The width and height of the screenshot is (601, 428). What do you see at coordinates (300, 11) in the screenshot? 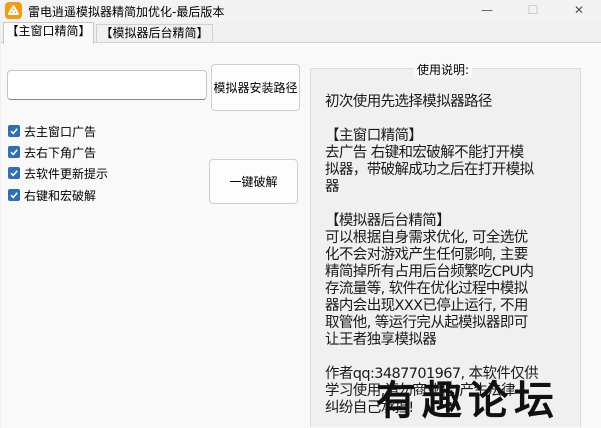
I see `title-bar: 雷电逍遥模拟器精简加优化-最后版本 — ☐ ✕` at bounding box center [300, 11].